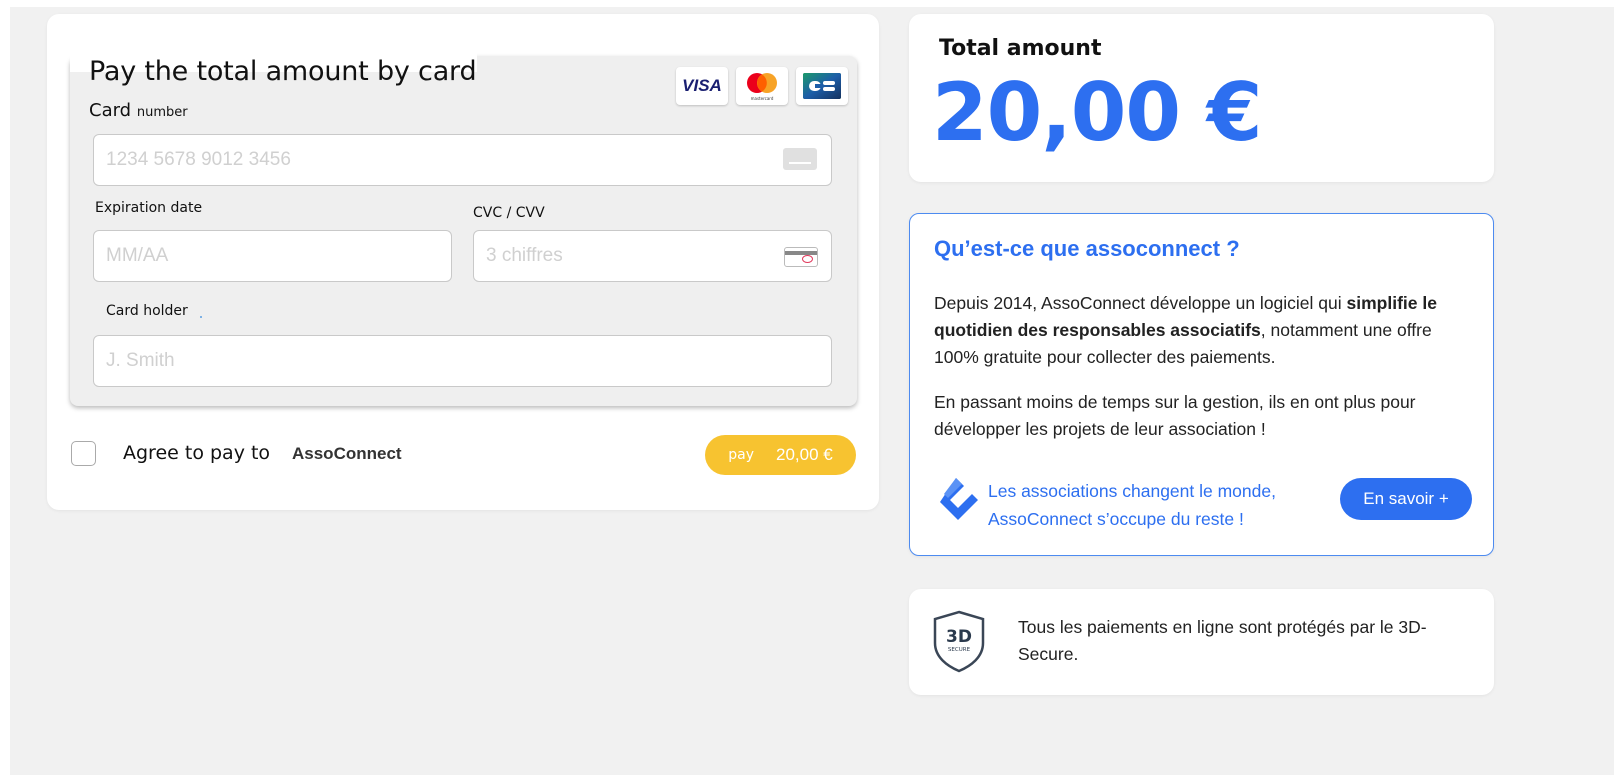 Image resolution: width=1614 pixels, height=775 pixels. I want to click on agree-label: Agree to pay to, so click(197, 453).